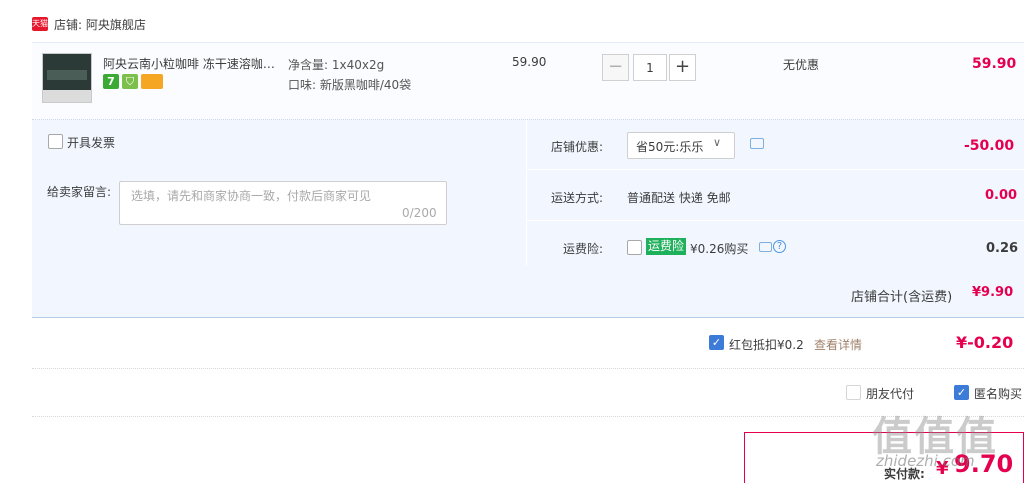 This screenshot has height=483, width=1024. I want to click on item-promotion: 无优惠, so click(801, 65).